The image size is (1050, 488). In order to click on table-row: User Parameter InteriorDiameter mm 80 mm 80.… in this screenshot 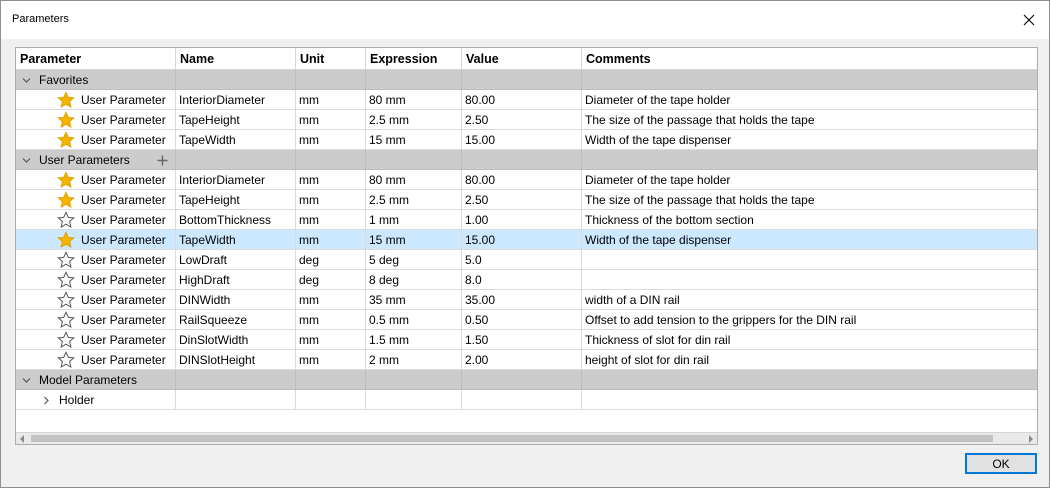, I will do `click(526, 100)`.